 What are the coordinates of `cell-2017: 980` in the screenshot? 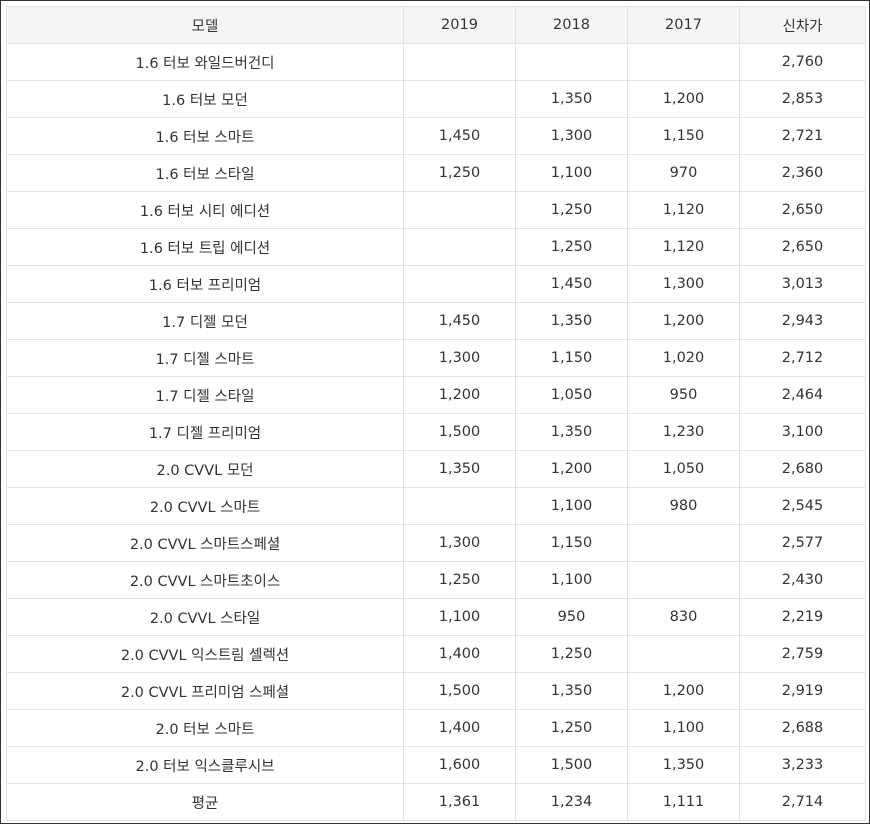 It's located at (683, 506).